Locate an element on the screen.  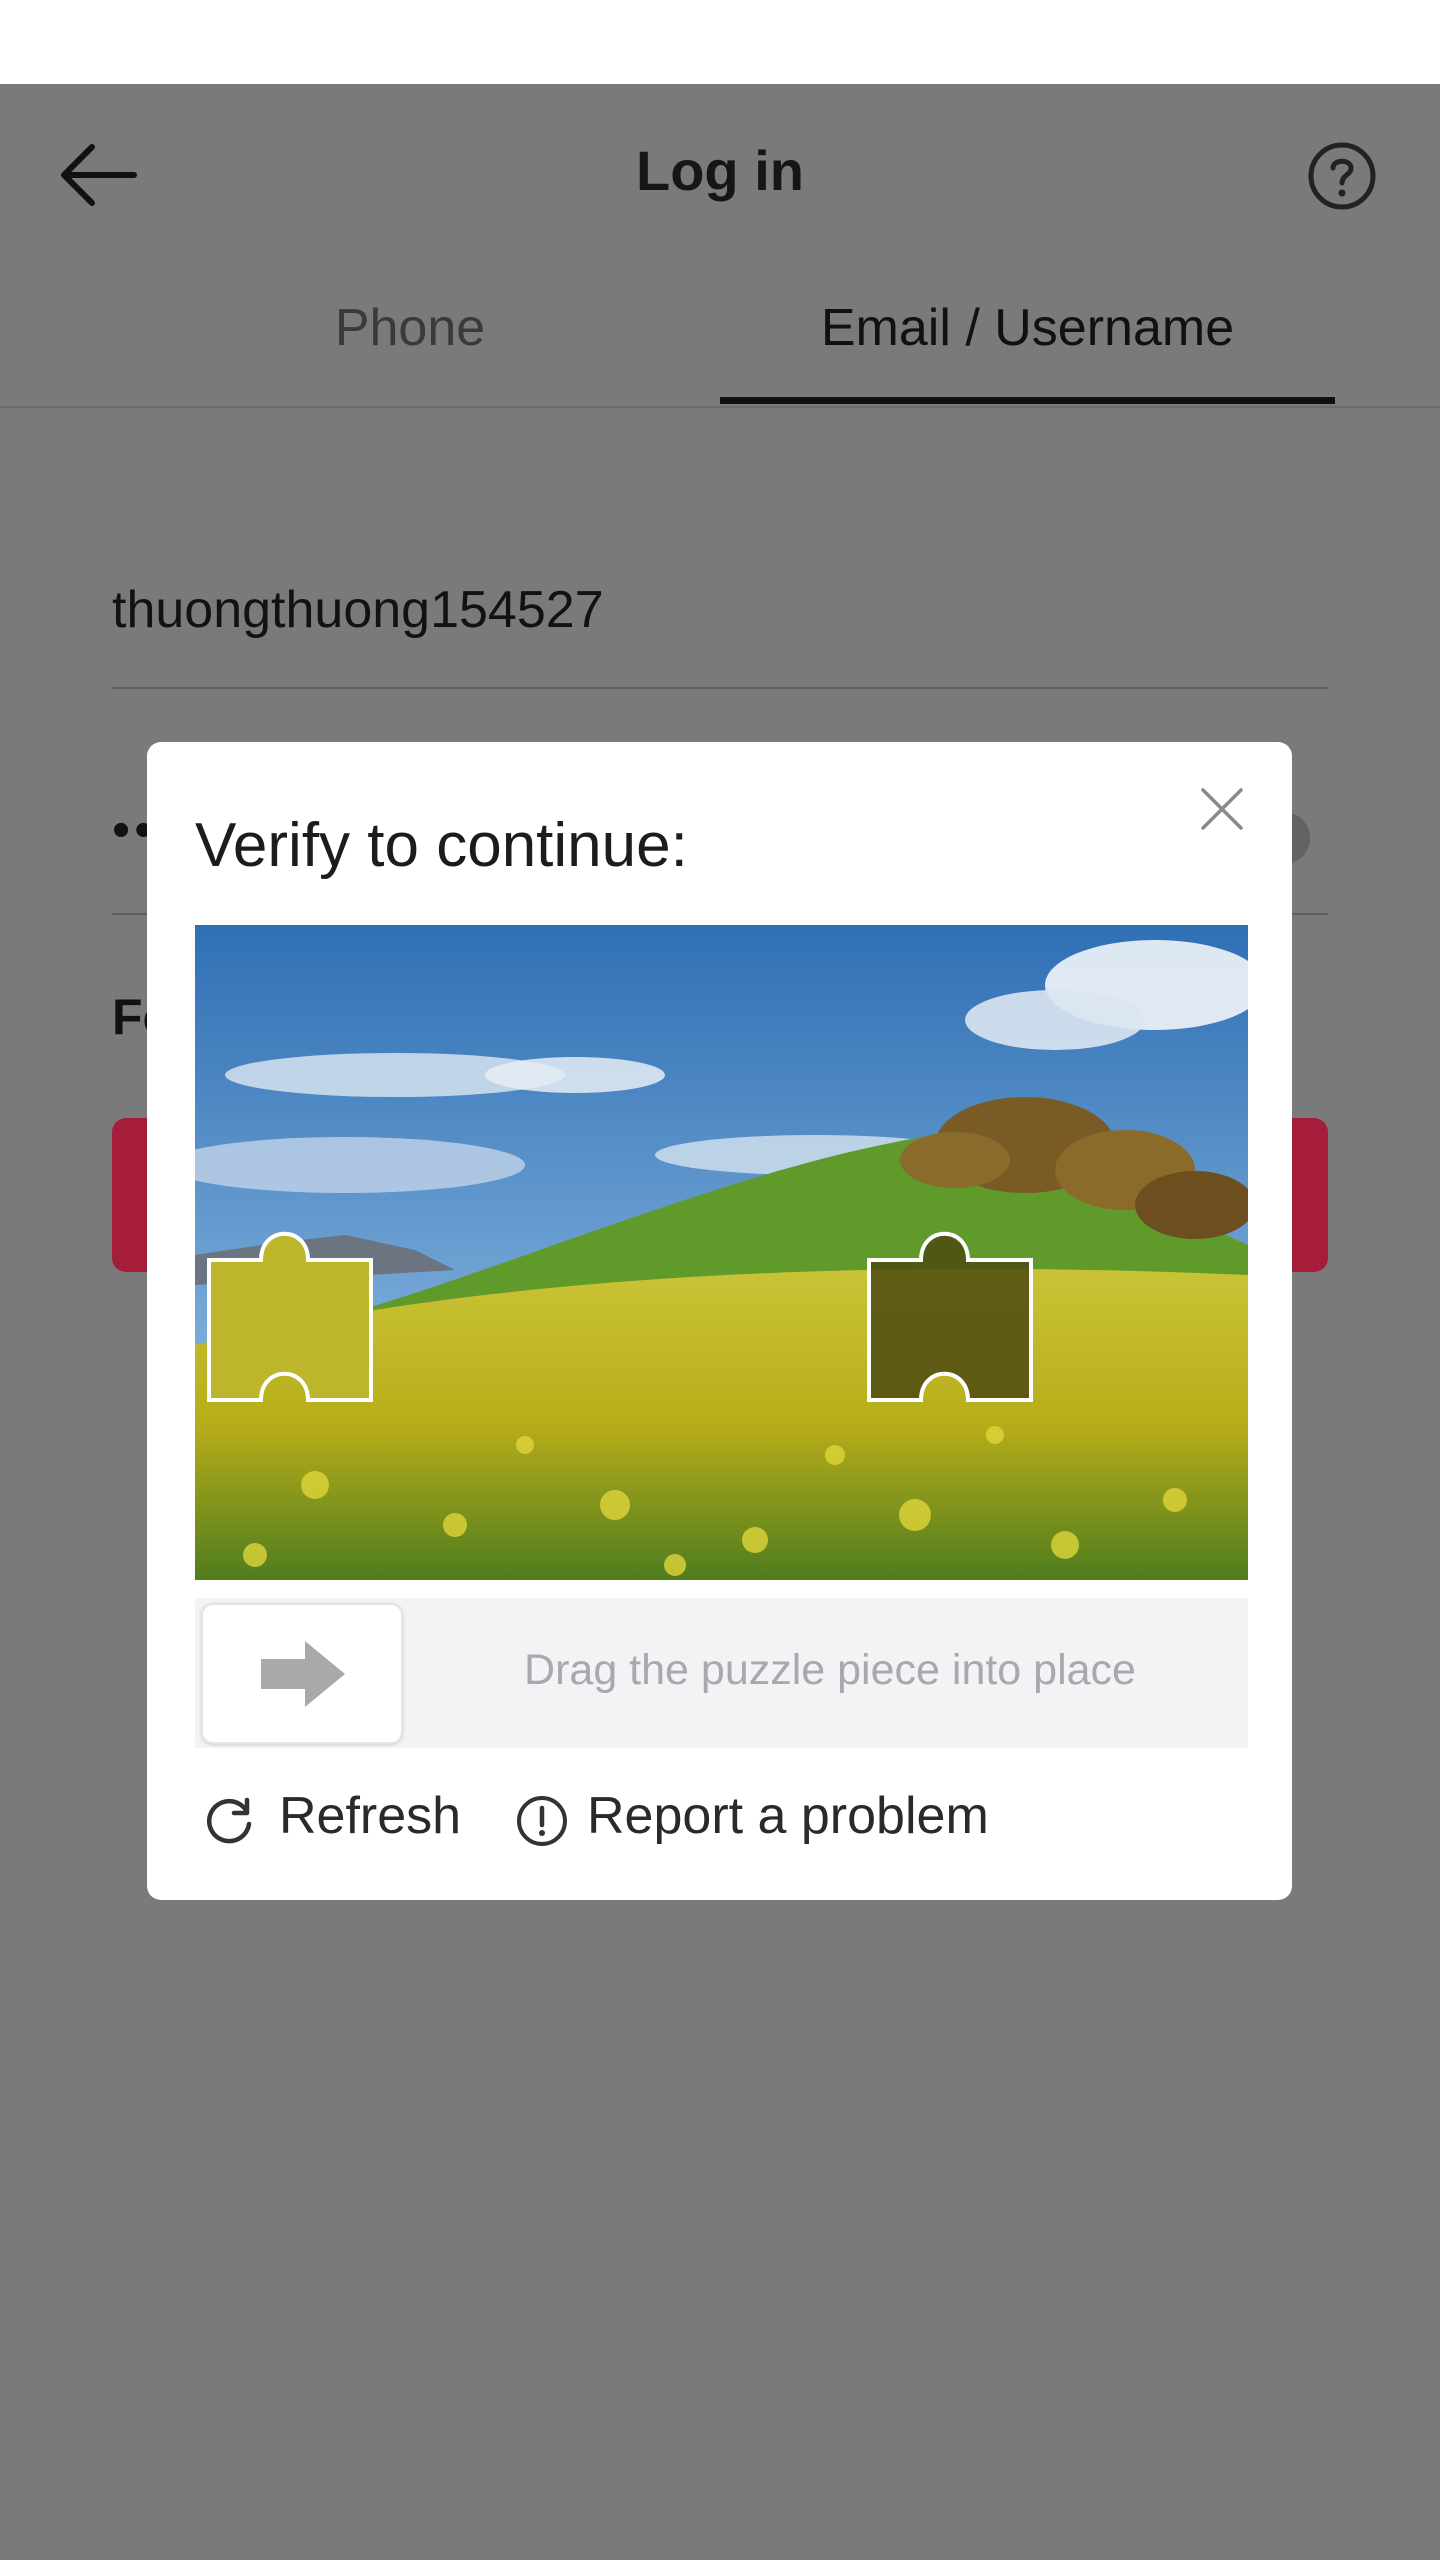
captcha-slider-track: Drag the puzzle piece into place is located at coordinates (721, 1673).